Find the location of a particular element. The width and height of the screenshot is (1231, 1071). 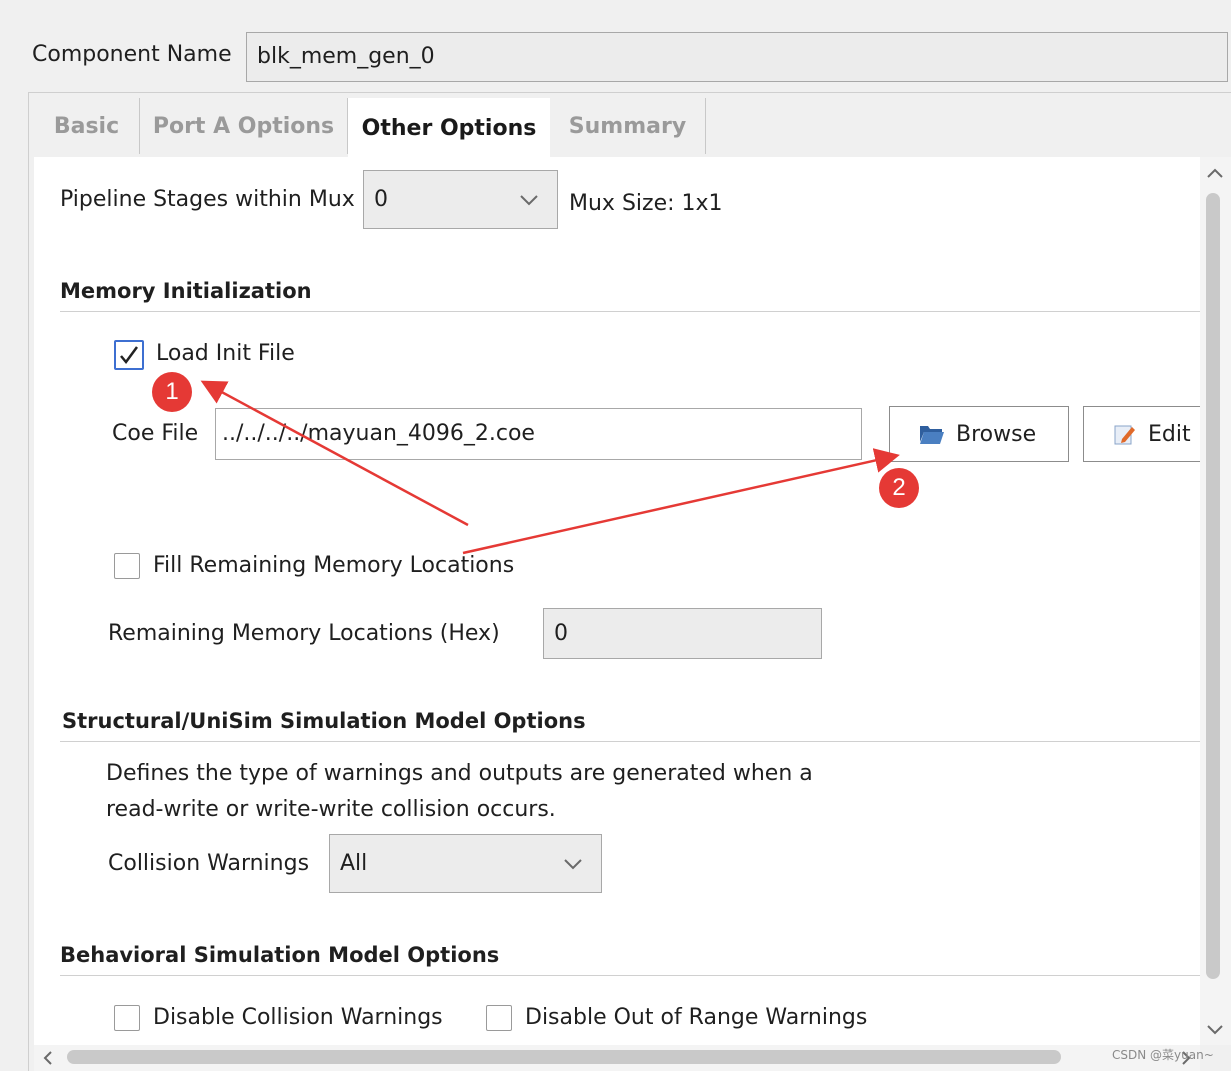

disable-collision-label: Disable Collision Warnings is located at coordinates (298, 1017).